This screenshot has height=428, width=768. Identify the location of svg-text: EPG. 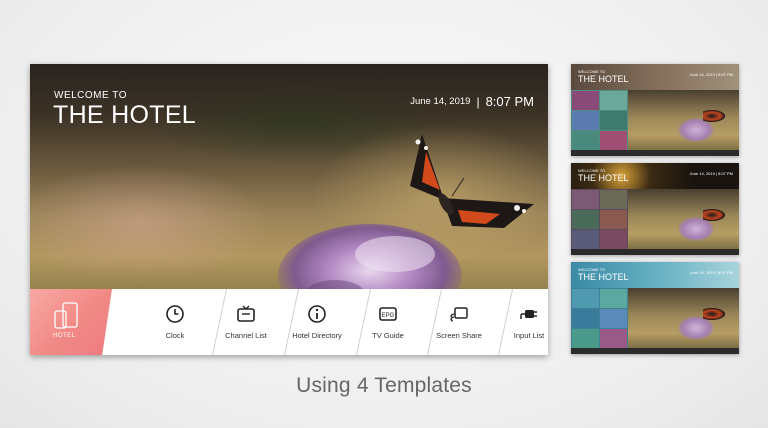
(388, 316).